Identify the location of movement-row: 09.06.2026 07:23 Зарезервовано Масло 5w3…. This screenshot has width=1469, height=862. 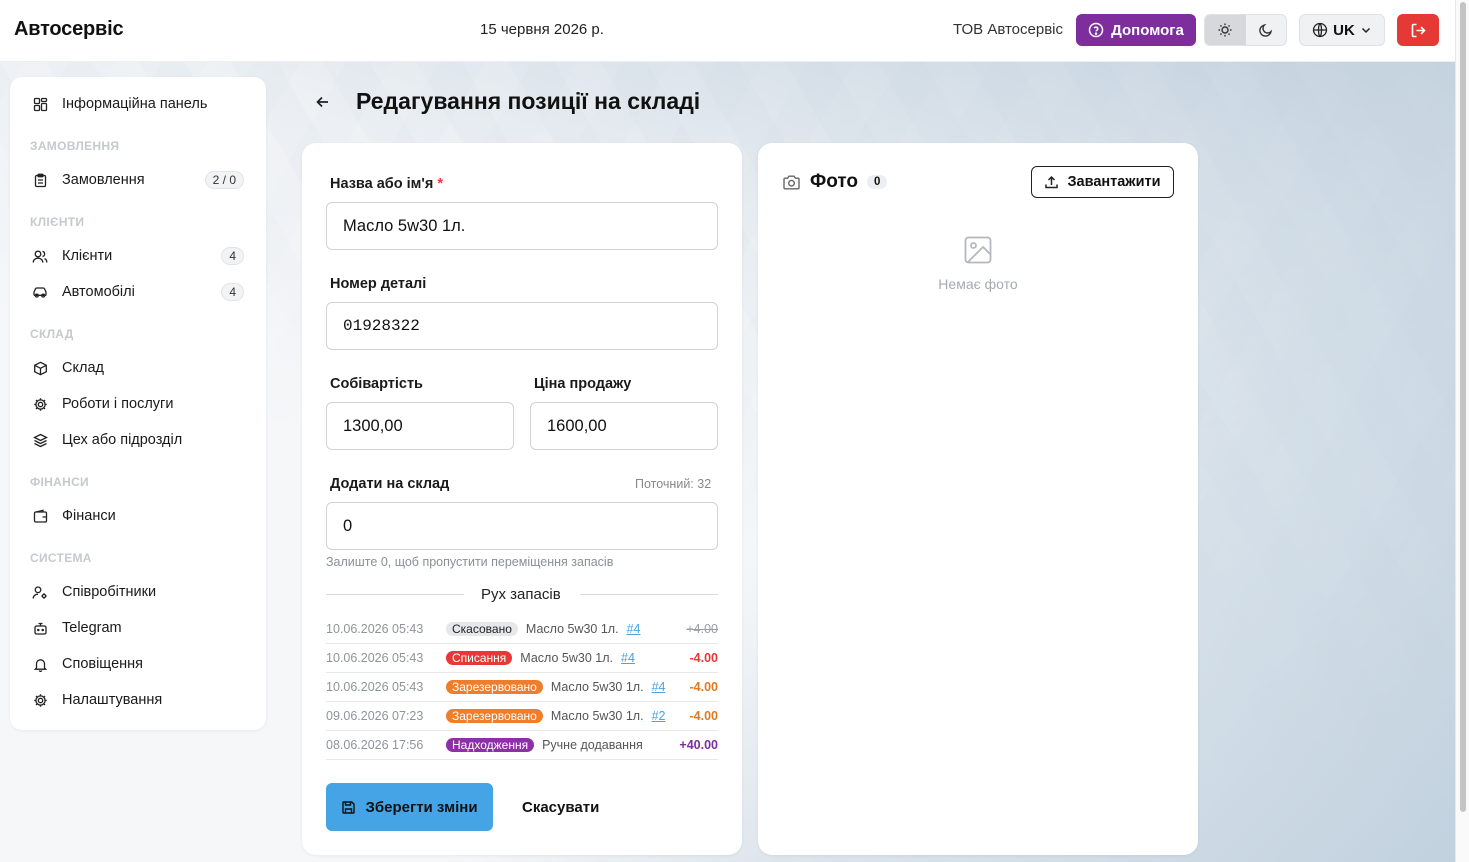
(522, 716).